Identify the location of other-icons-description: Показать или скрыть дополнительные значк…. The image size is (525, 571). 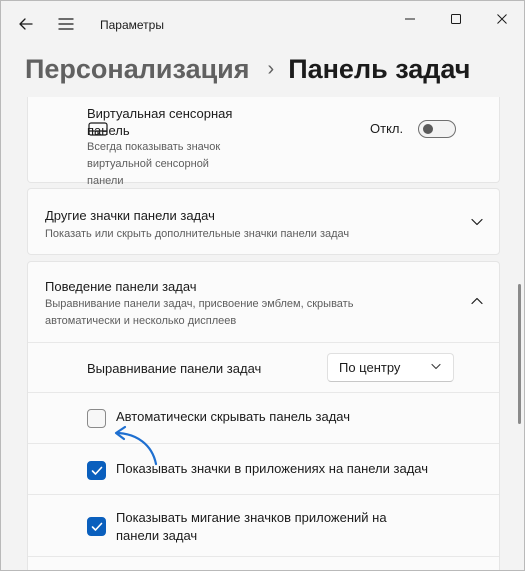
(197, 234).